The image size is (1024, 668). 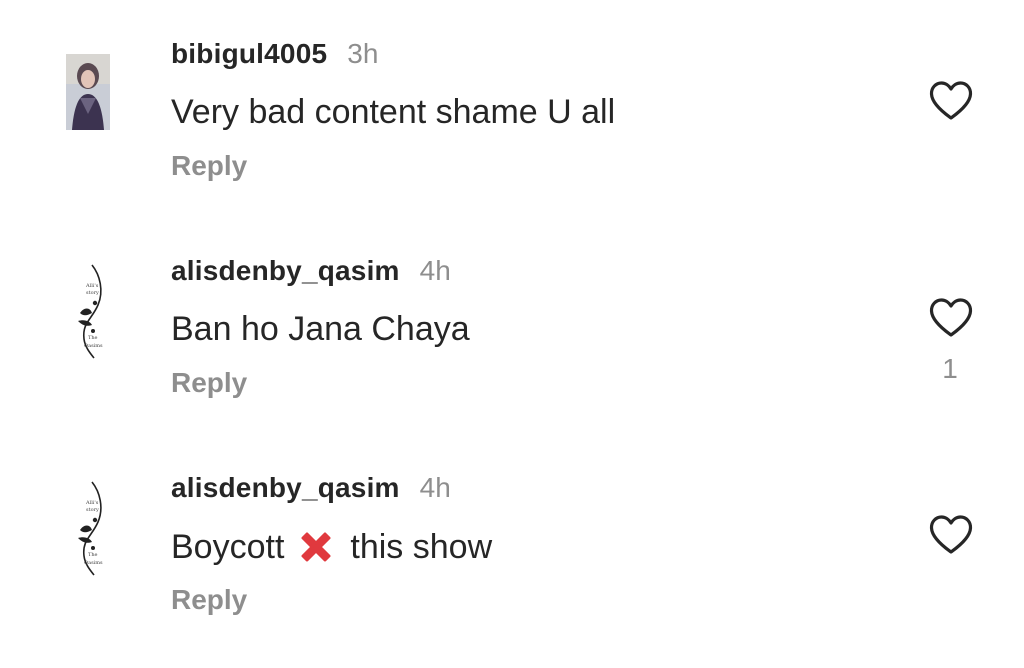 What do you see at coordinates (331, 547) in the screenshot?
I see `comment-text: Boycott this show` at bounding box center [331, 547].